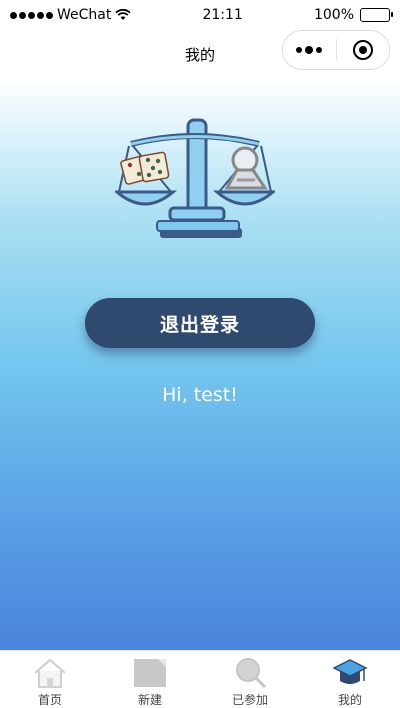  I want to click on tab-joined: 已参加, so click(250, 679).